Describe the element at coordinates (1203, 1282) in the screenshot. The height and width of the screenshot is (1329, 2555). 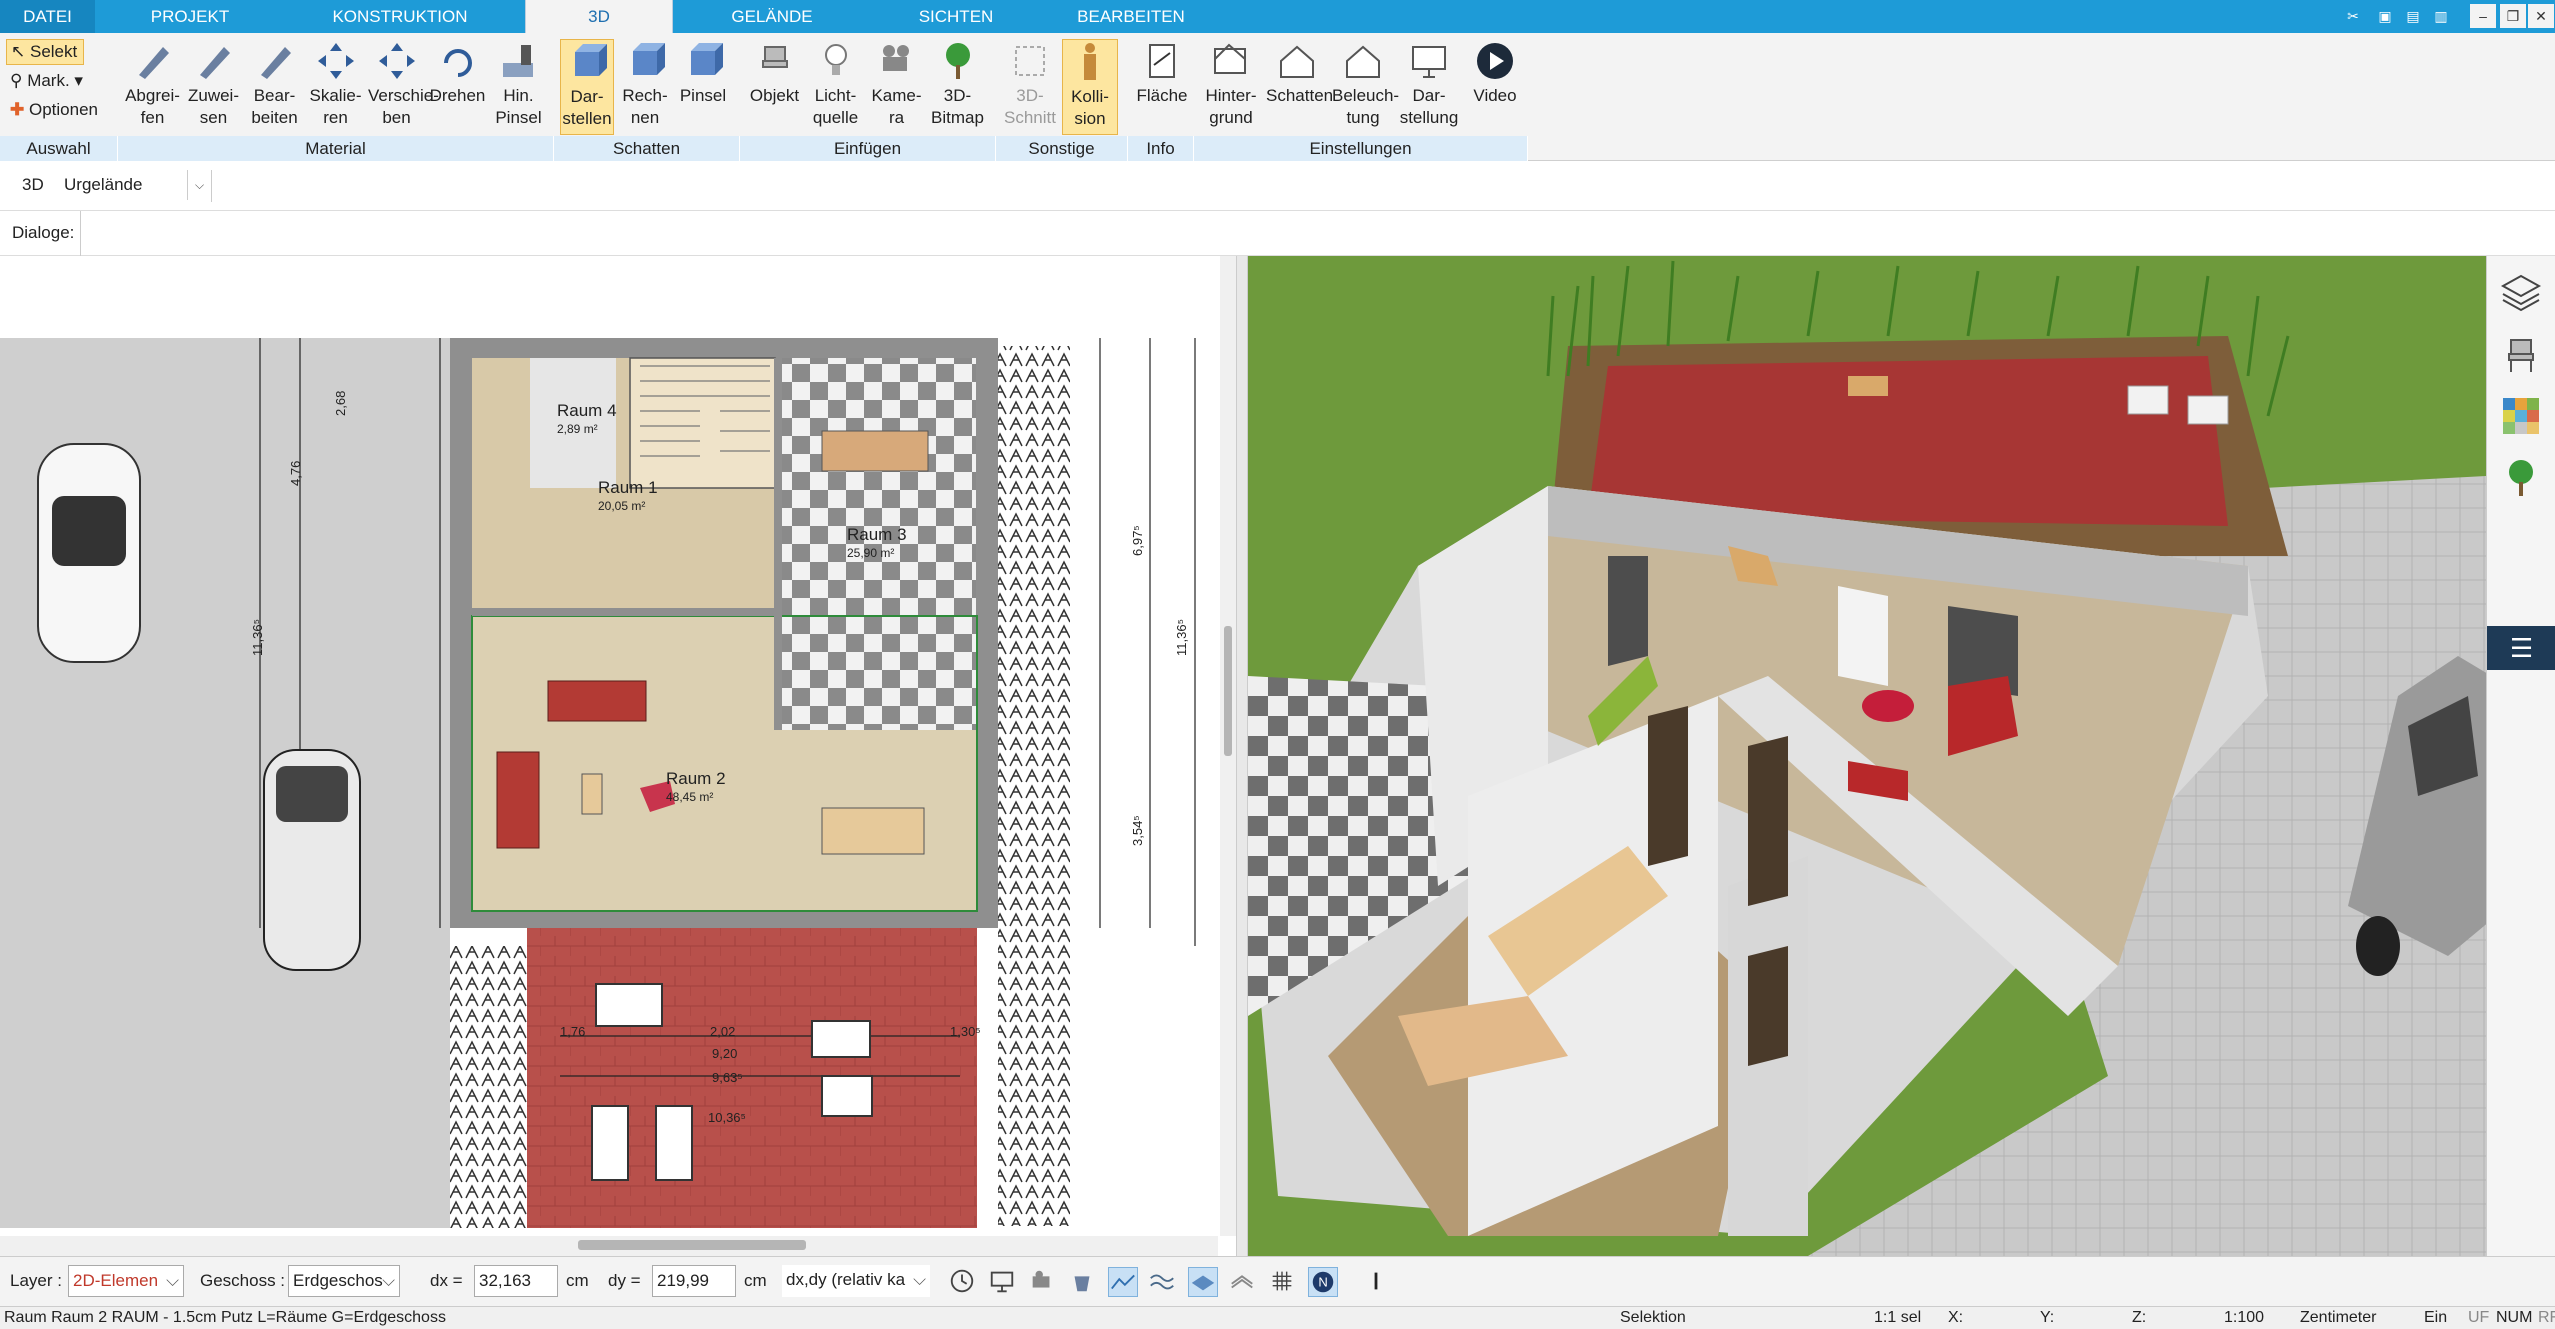
I see `plane-icon` at that location.